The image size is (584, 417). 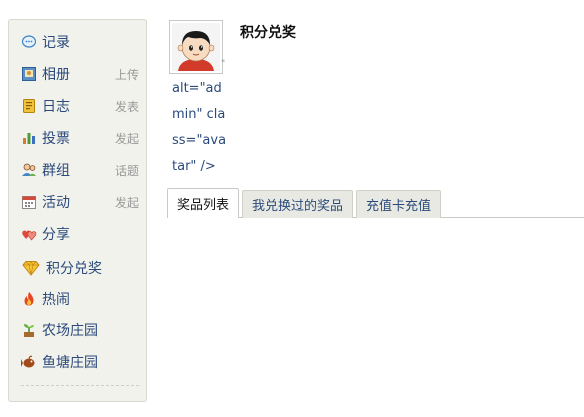 What do you see at coordinates (56, 171) in the screenshot?
I see `sidebar-item-label: 群组` at bounding box center [56, 171].